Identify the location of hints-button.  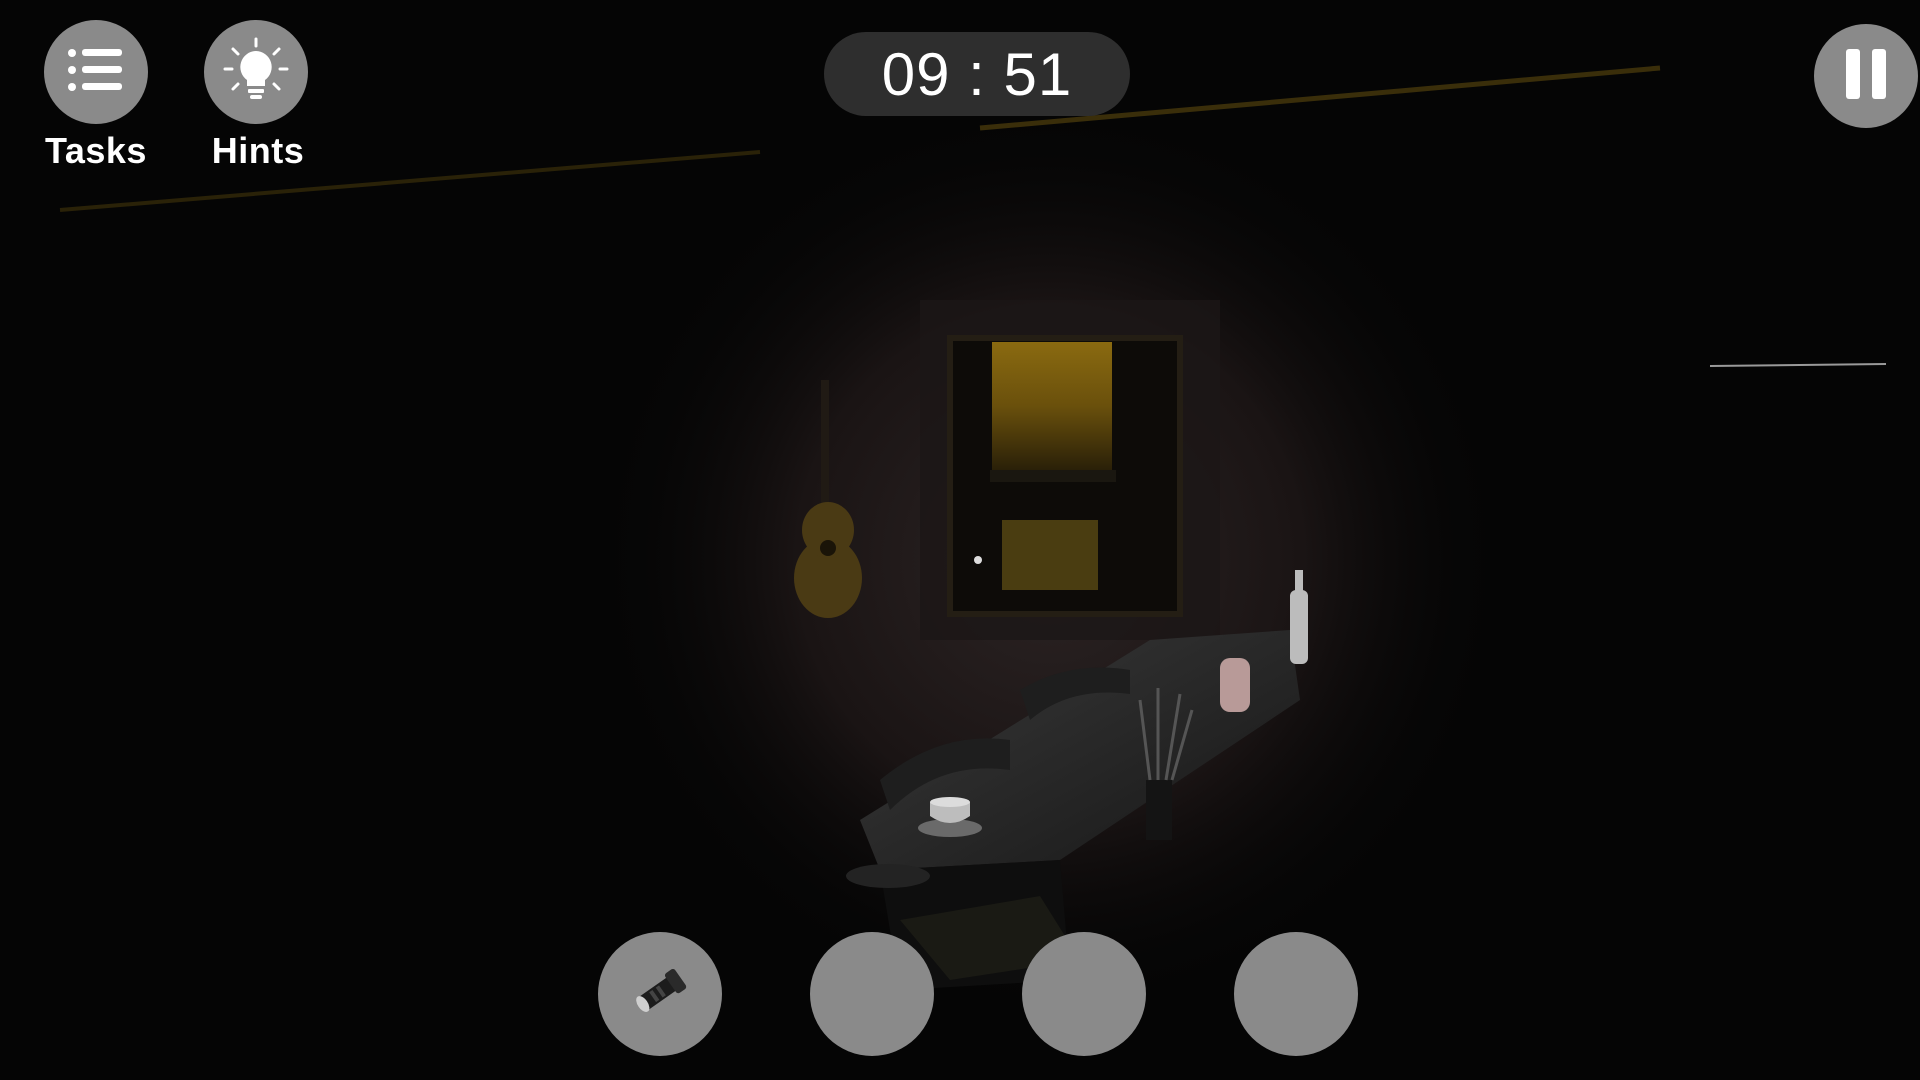
(256, 72).